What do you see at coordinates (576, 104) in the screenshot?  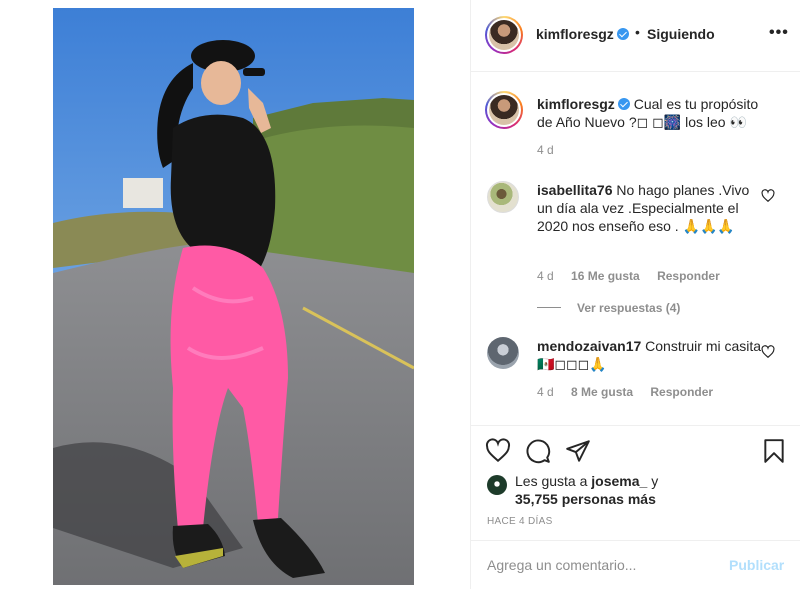 I see `caption-username: kimfloresgz` at bounding box center [576, 104].